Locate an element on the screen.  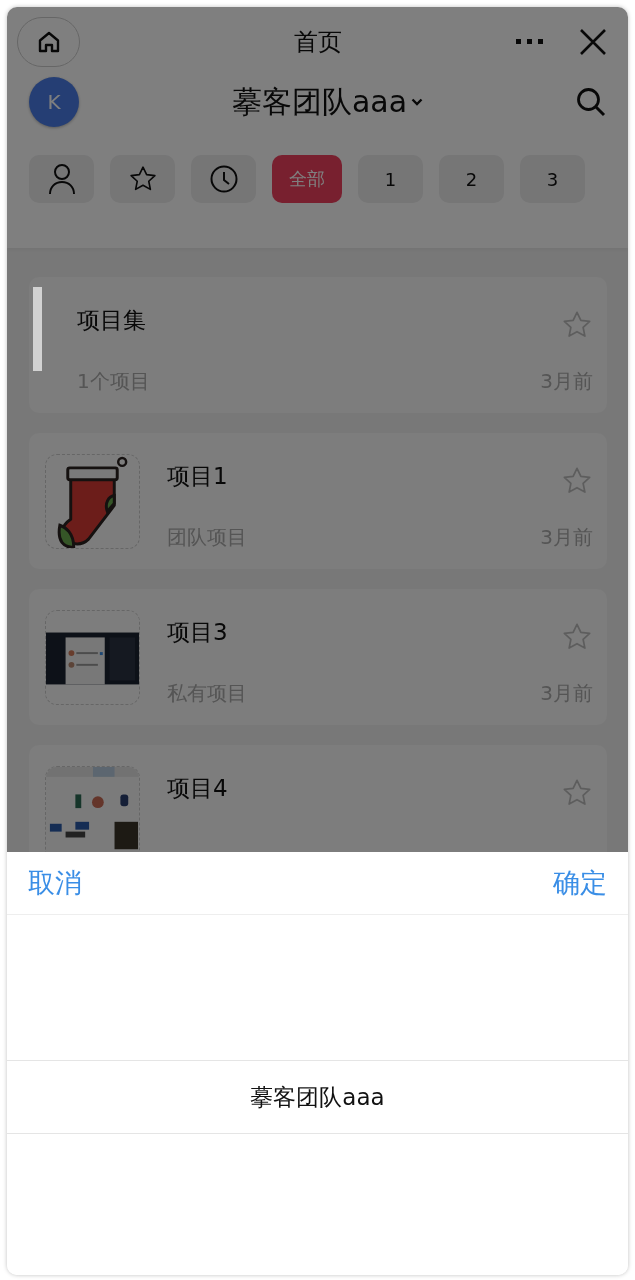
team-selector: 摹客团队aaa is located at coordinates (327, 102).